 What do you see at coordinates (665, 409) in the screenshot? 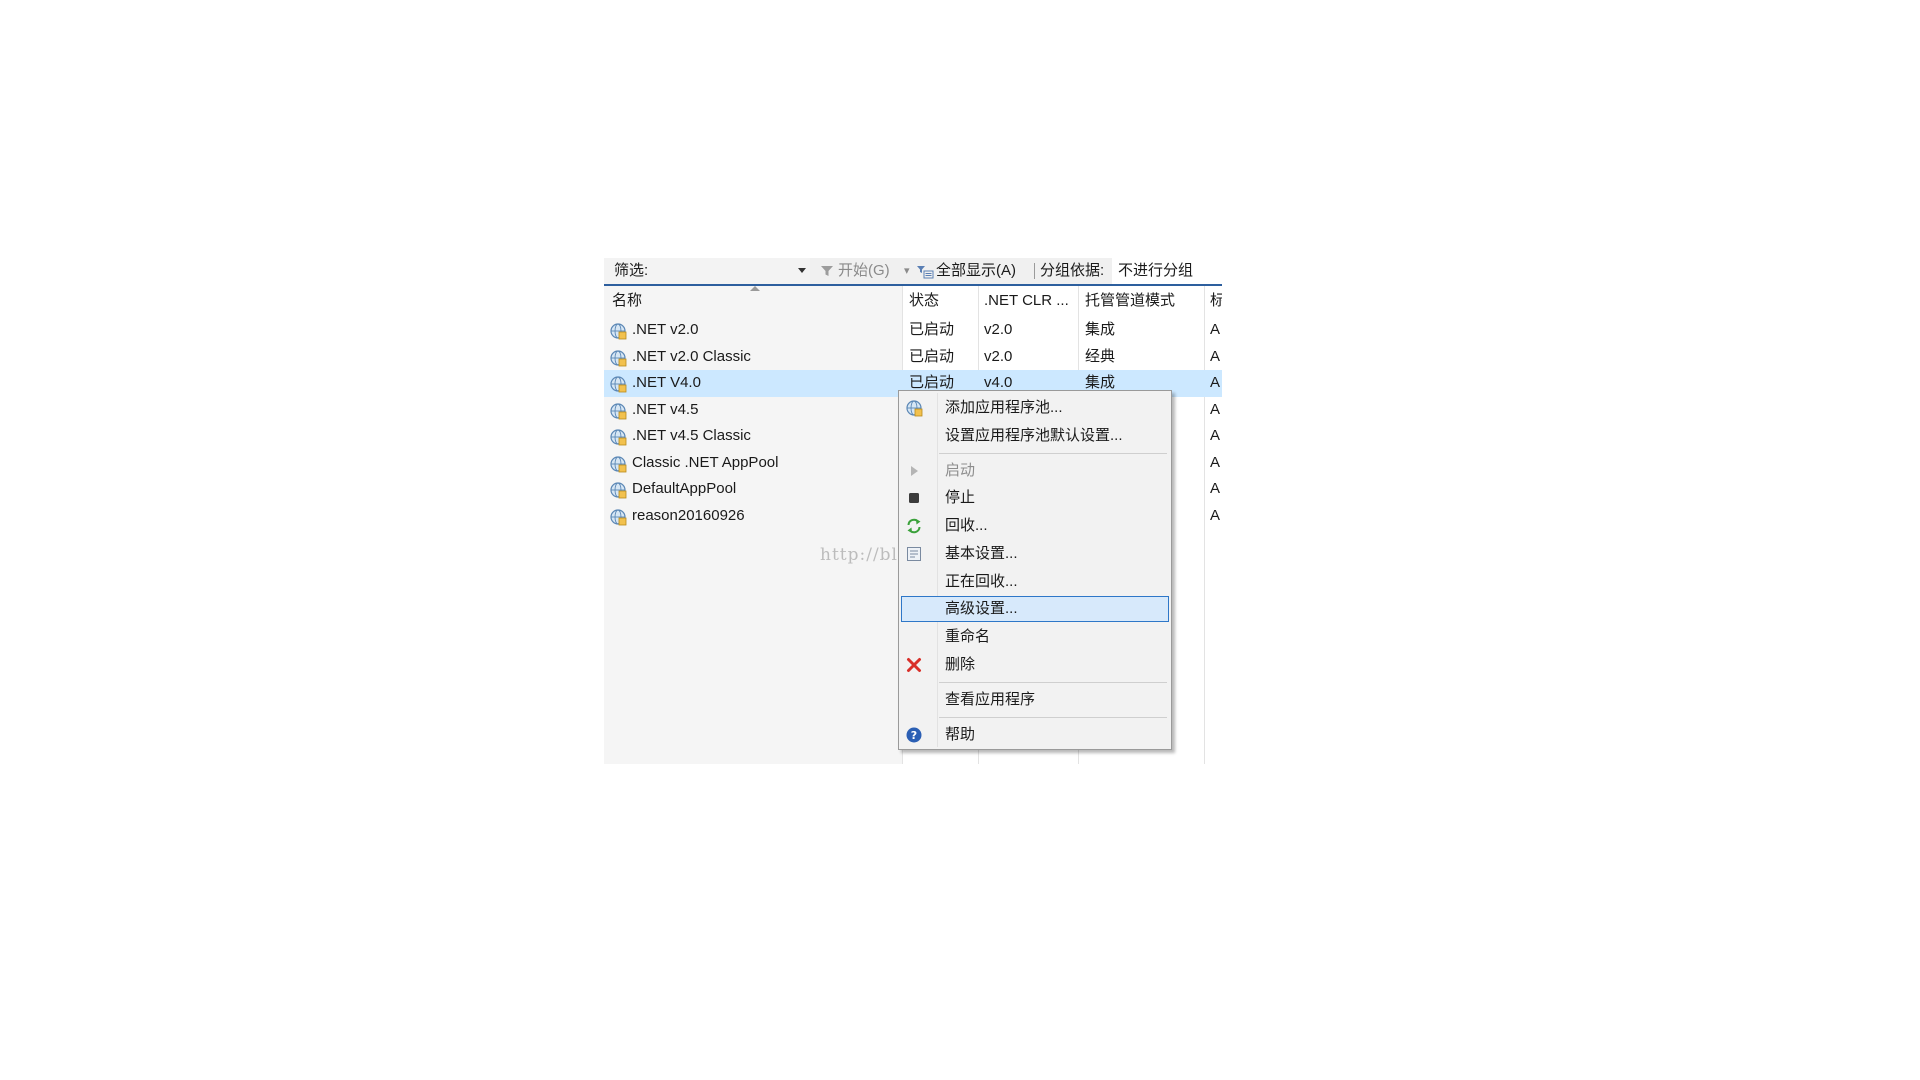
I see `pool-name-cell: .NET v4.5` at bounding box center [665, 409].